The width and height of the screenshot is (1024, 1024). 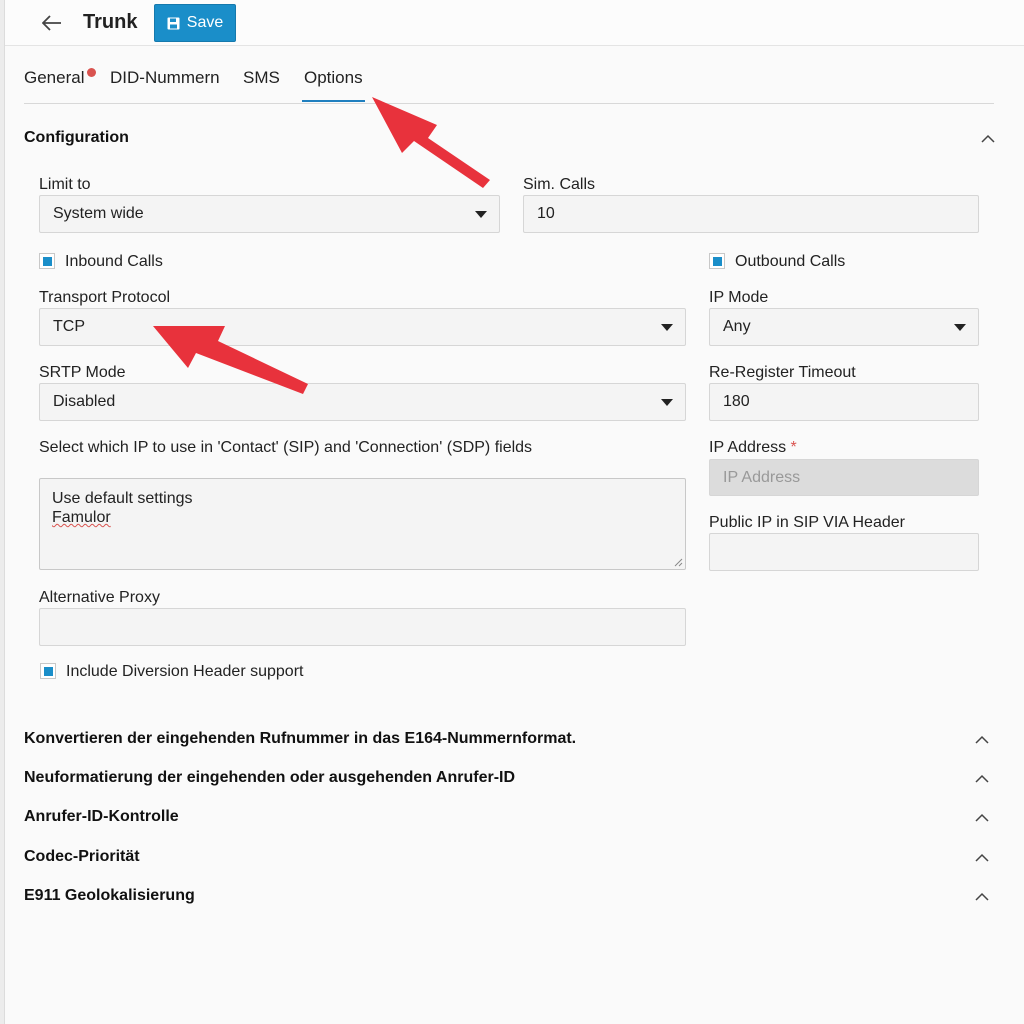 What do you see at coordinates (678, 562) in the screenshot?
I see `resize-handle-icon` at bounding box center [678, 562].